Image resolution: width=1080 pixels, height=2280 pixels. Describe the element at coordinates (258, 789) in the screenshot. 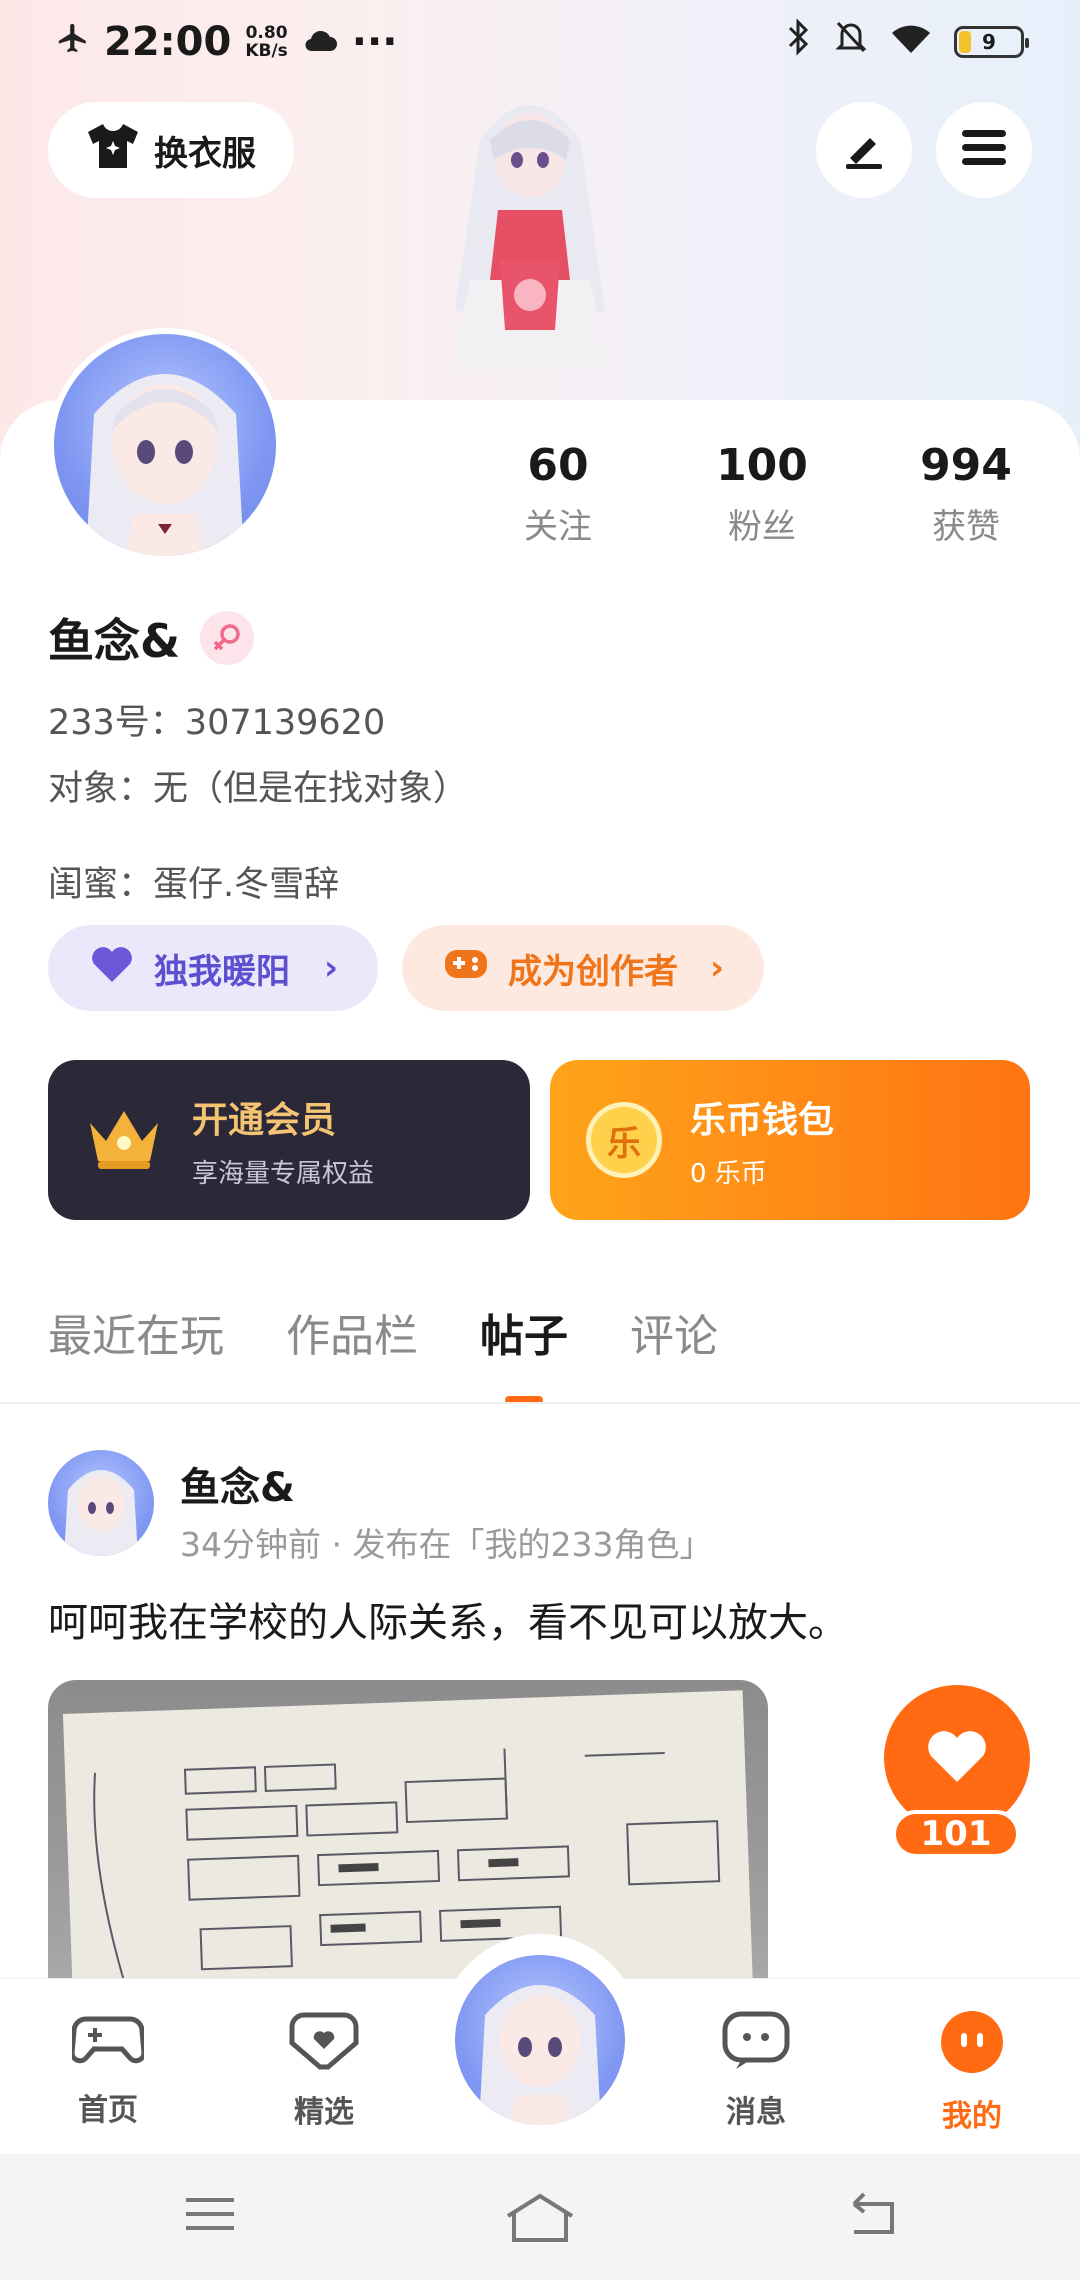

I see `relationship-info: 对象：无（但是在找对象）` at that location.